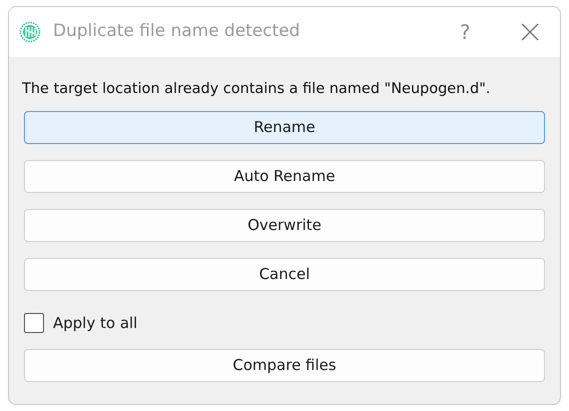  Describe the element at coordinates (177, 32) in the screenshot. I see `window-title: Duplicate file name detected` at that location.